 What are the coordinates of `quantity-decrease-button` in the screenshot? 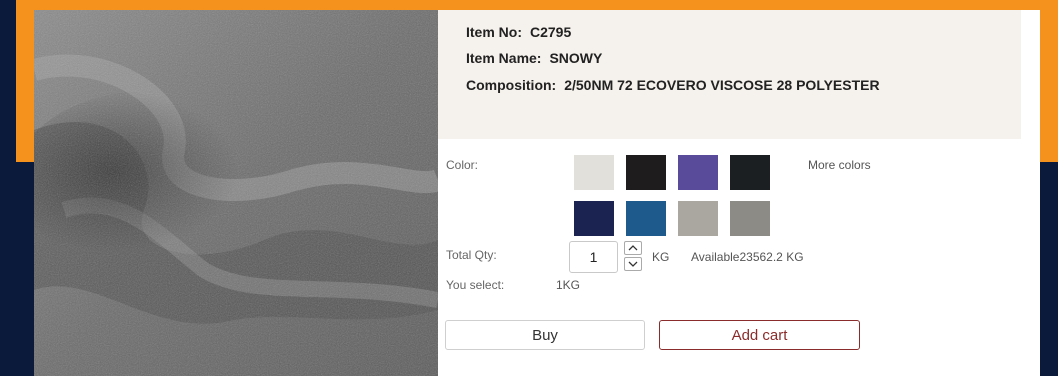 It's located at (633, 264).